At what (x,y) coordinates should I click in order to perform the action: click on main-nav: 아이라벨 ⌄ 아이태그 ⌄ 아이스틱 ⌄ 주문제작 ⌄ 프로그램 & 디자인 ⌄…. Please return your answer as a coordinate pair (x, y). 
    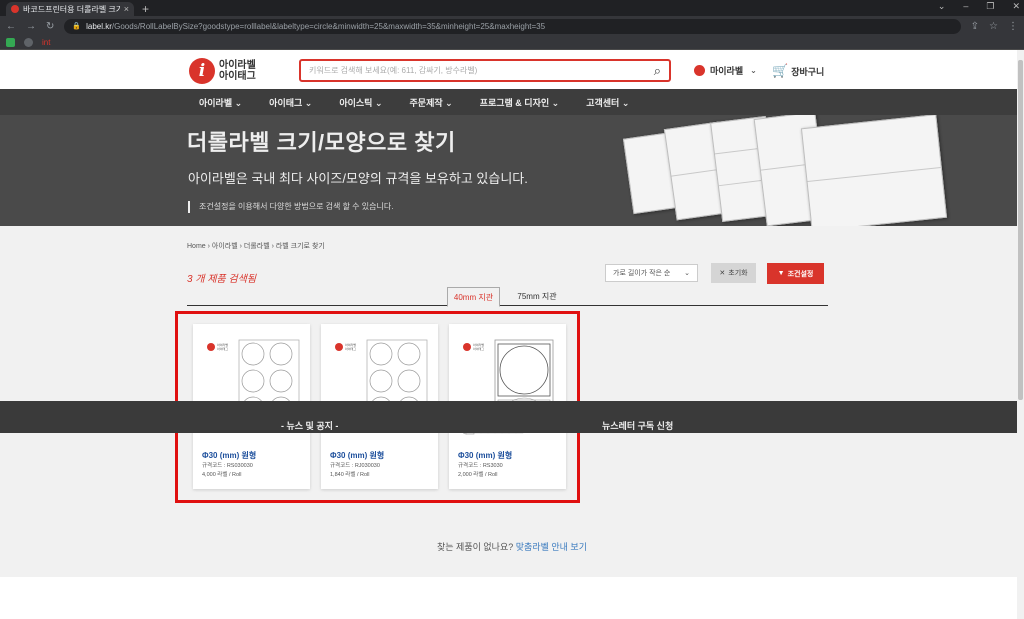
    Looking at the image, I should click on (512, 102).